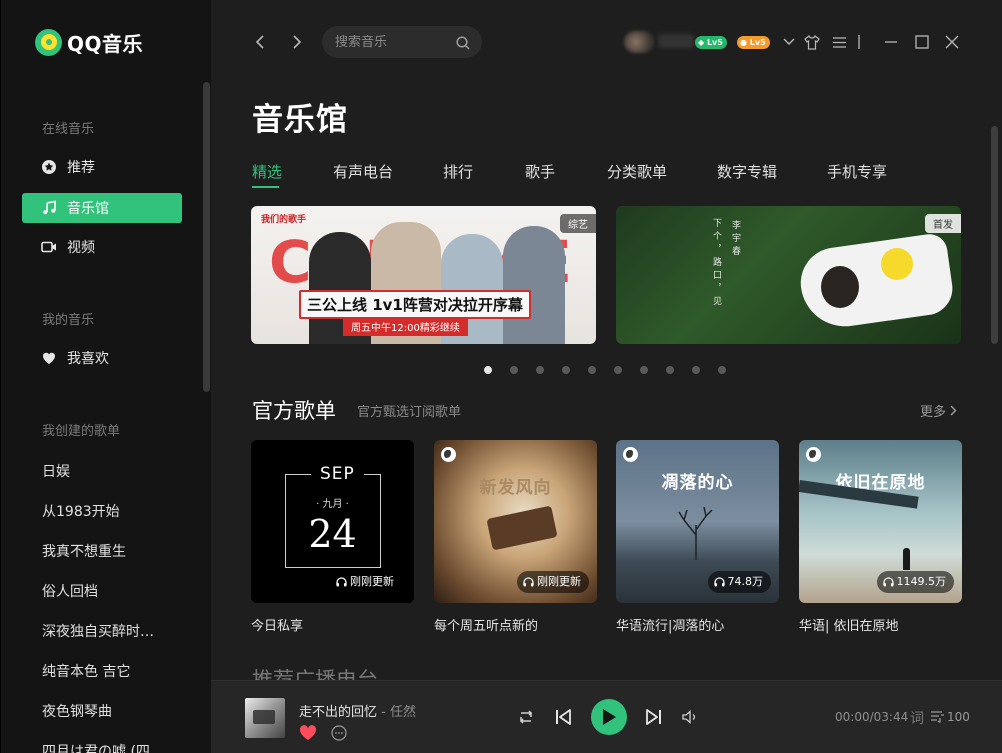 The height and width of the screenshot is (753, 1002). I want to click on playlist-card: SEP · 九月 · 24 刚刚更新 今日私享, so click(332, 537).